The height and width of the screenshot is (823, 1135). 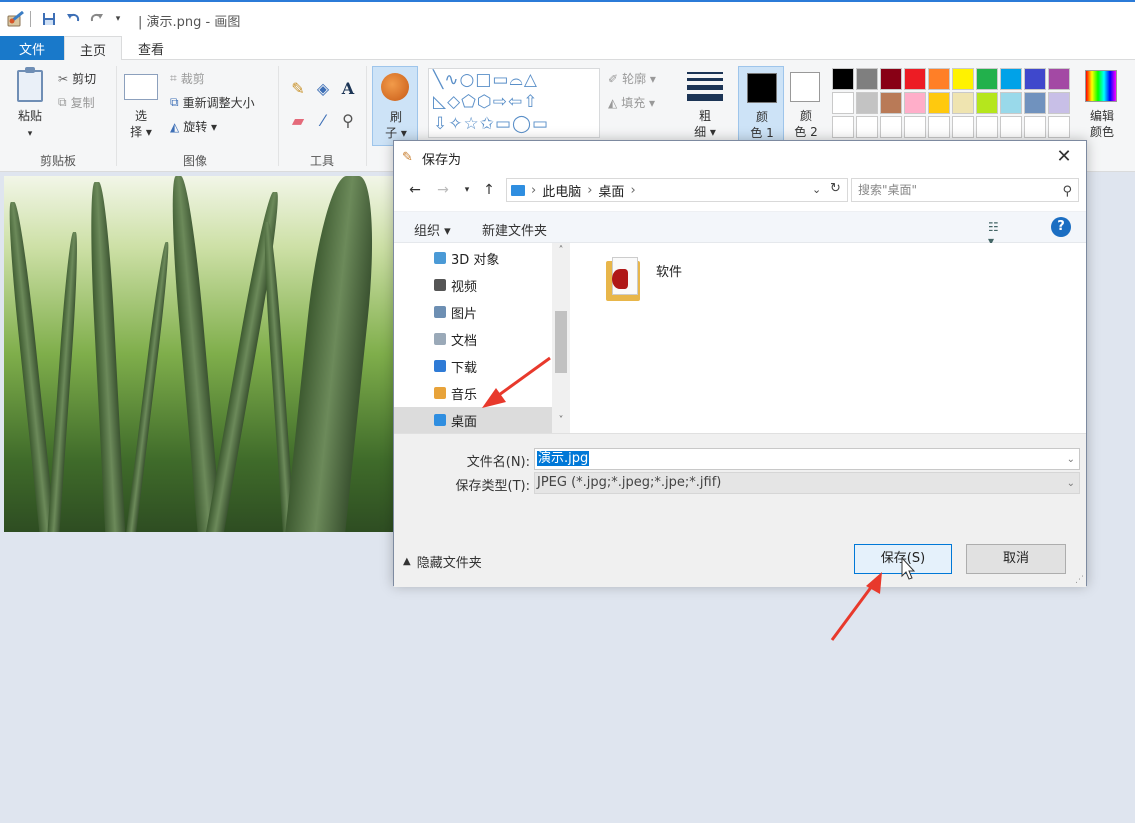 I want to click on nav-scrollbar: ˄ ˅, so click(x=561, y=338).